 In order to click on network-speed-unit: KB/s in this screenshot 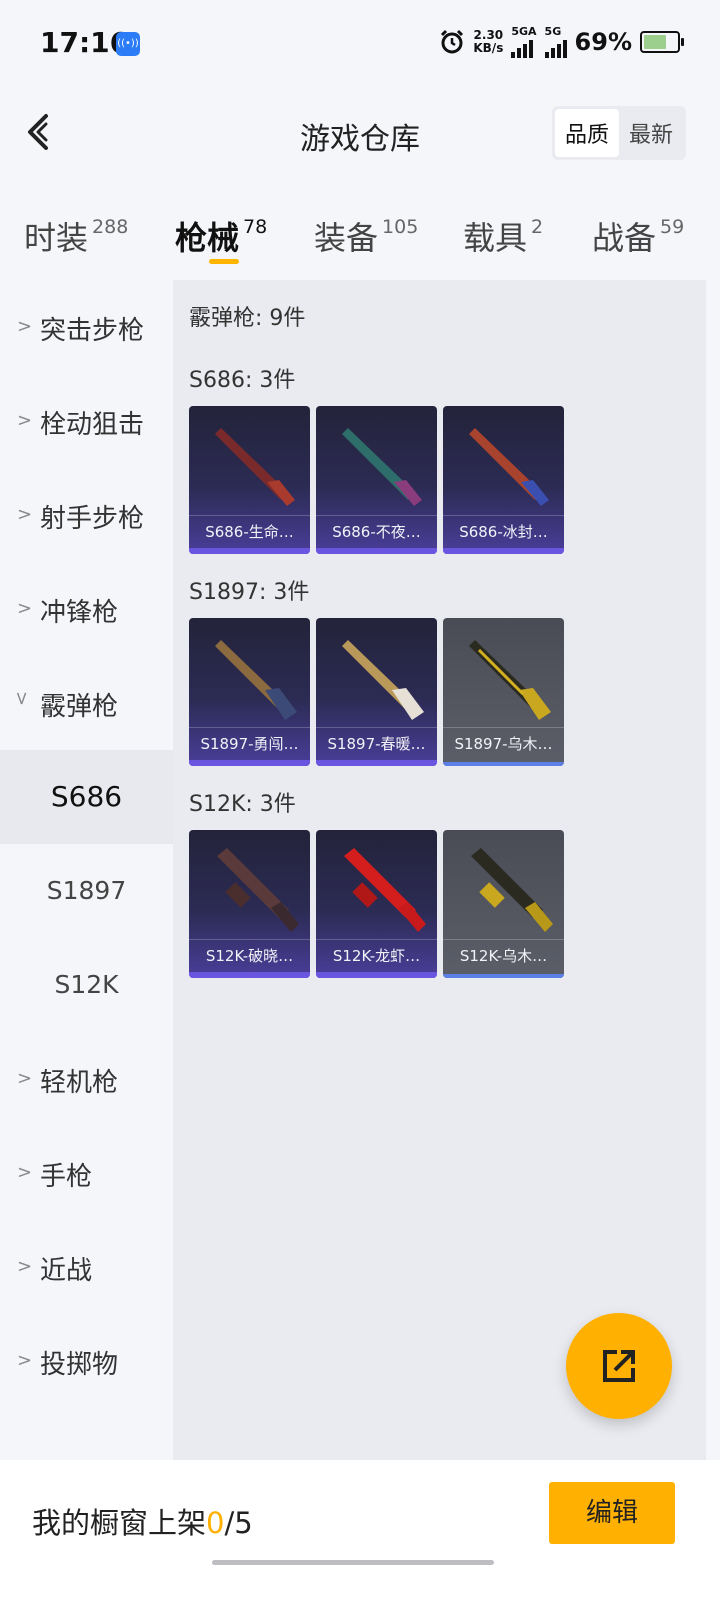, I will do `click(488, 48)`.